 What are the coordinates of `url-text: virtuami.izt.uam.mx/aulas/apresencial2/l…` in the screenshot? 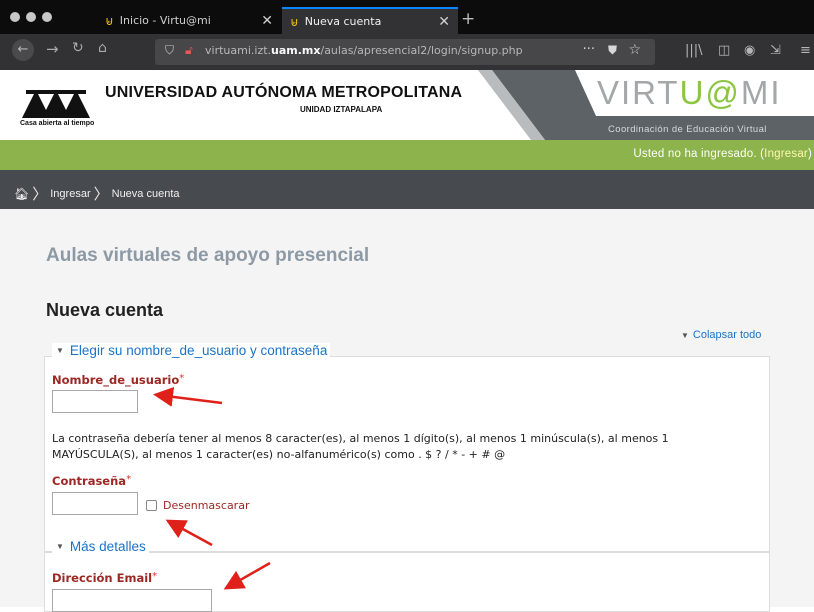 It's located at (364, 50).